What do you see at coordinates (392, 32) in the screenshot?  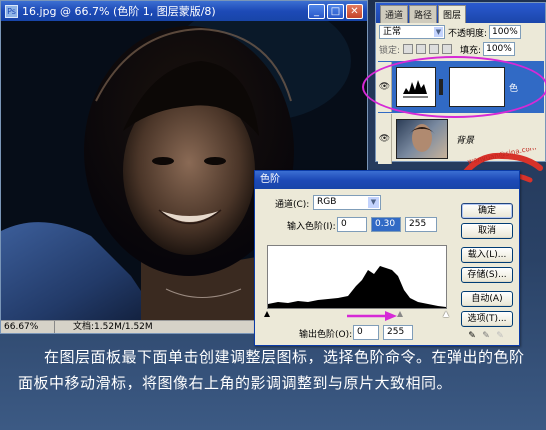 I see `blend-mode-value: 正常` at bounding box center [392, 32].